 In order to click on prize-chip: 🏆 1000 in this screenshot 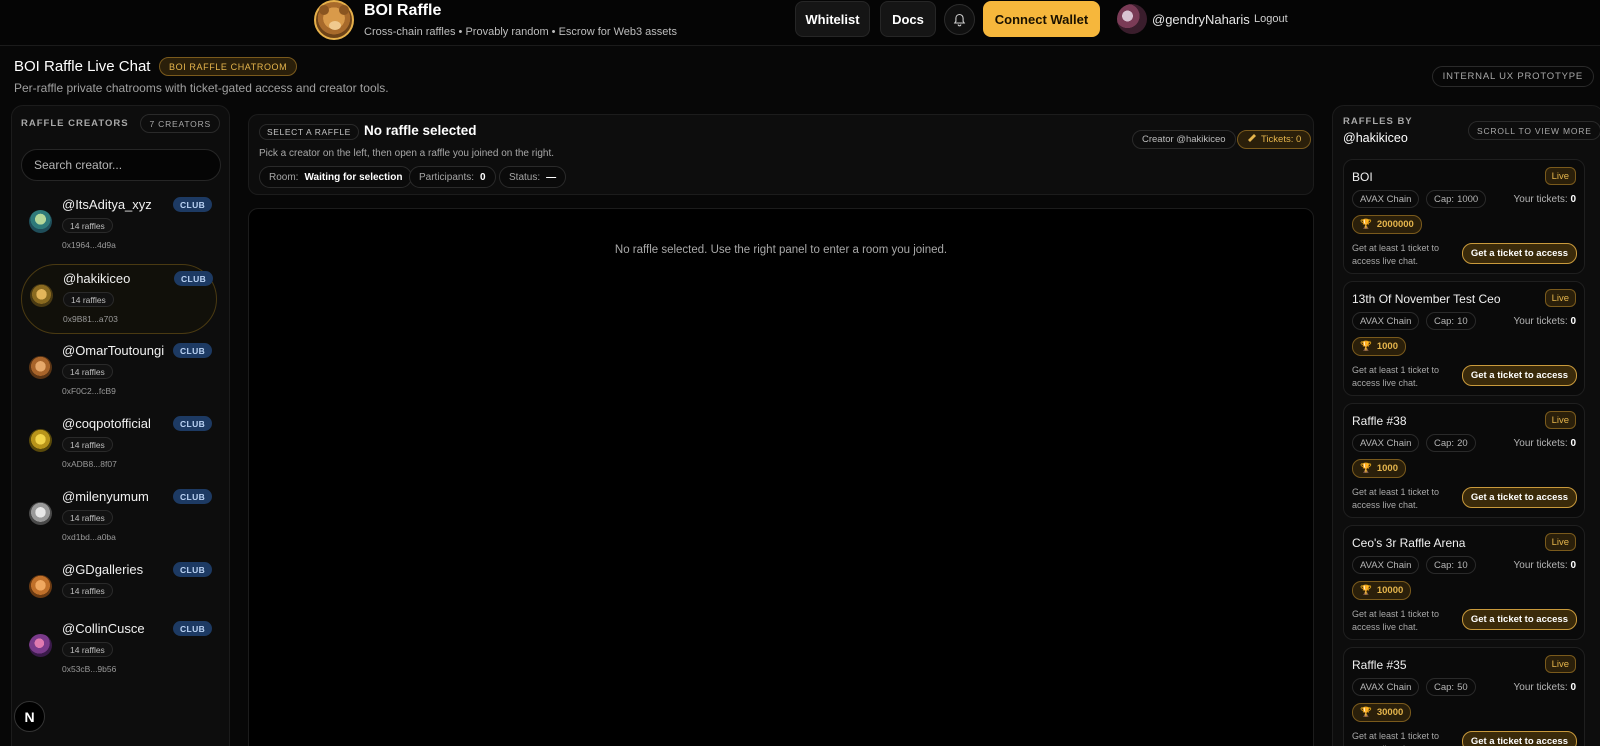, I will do `click(1379, 468)`.